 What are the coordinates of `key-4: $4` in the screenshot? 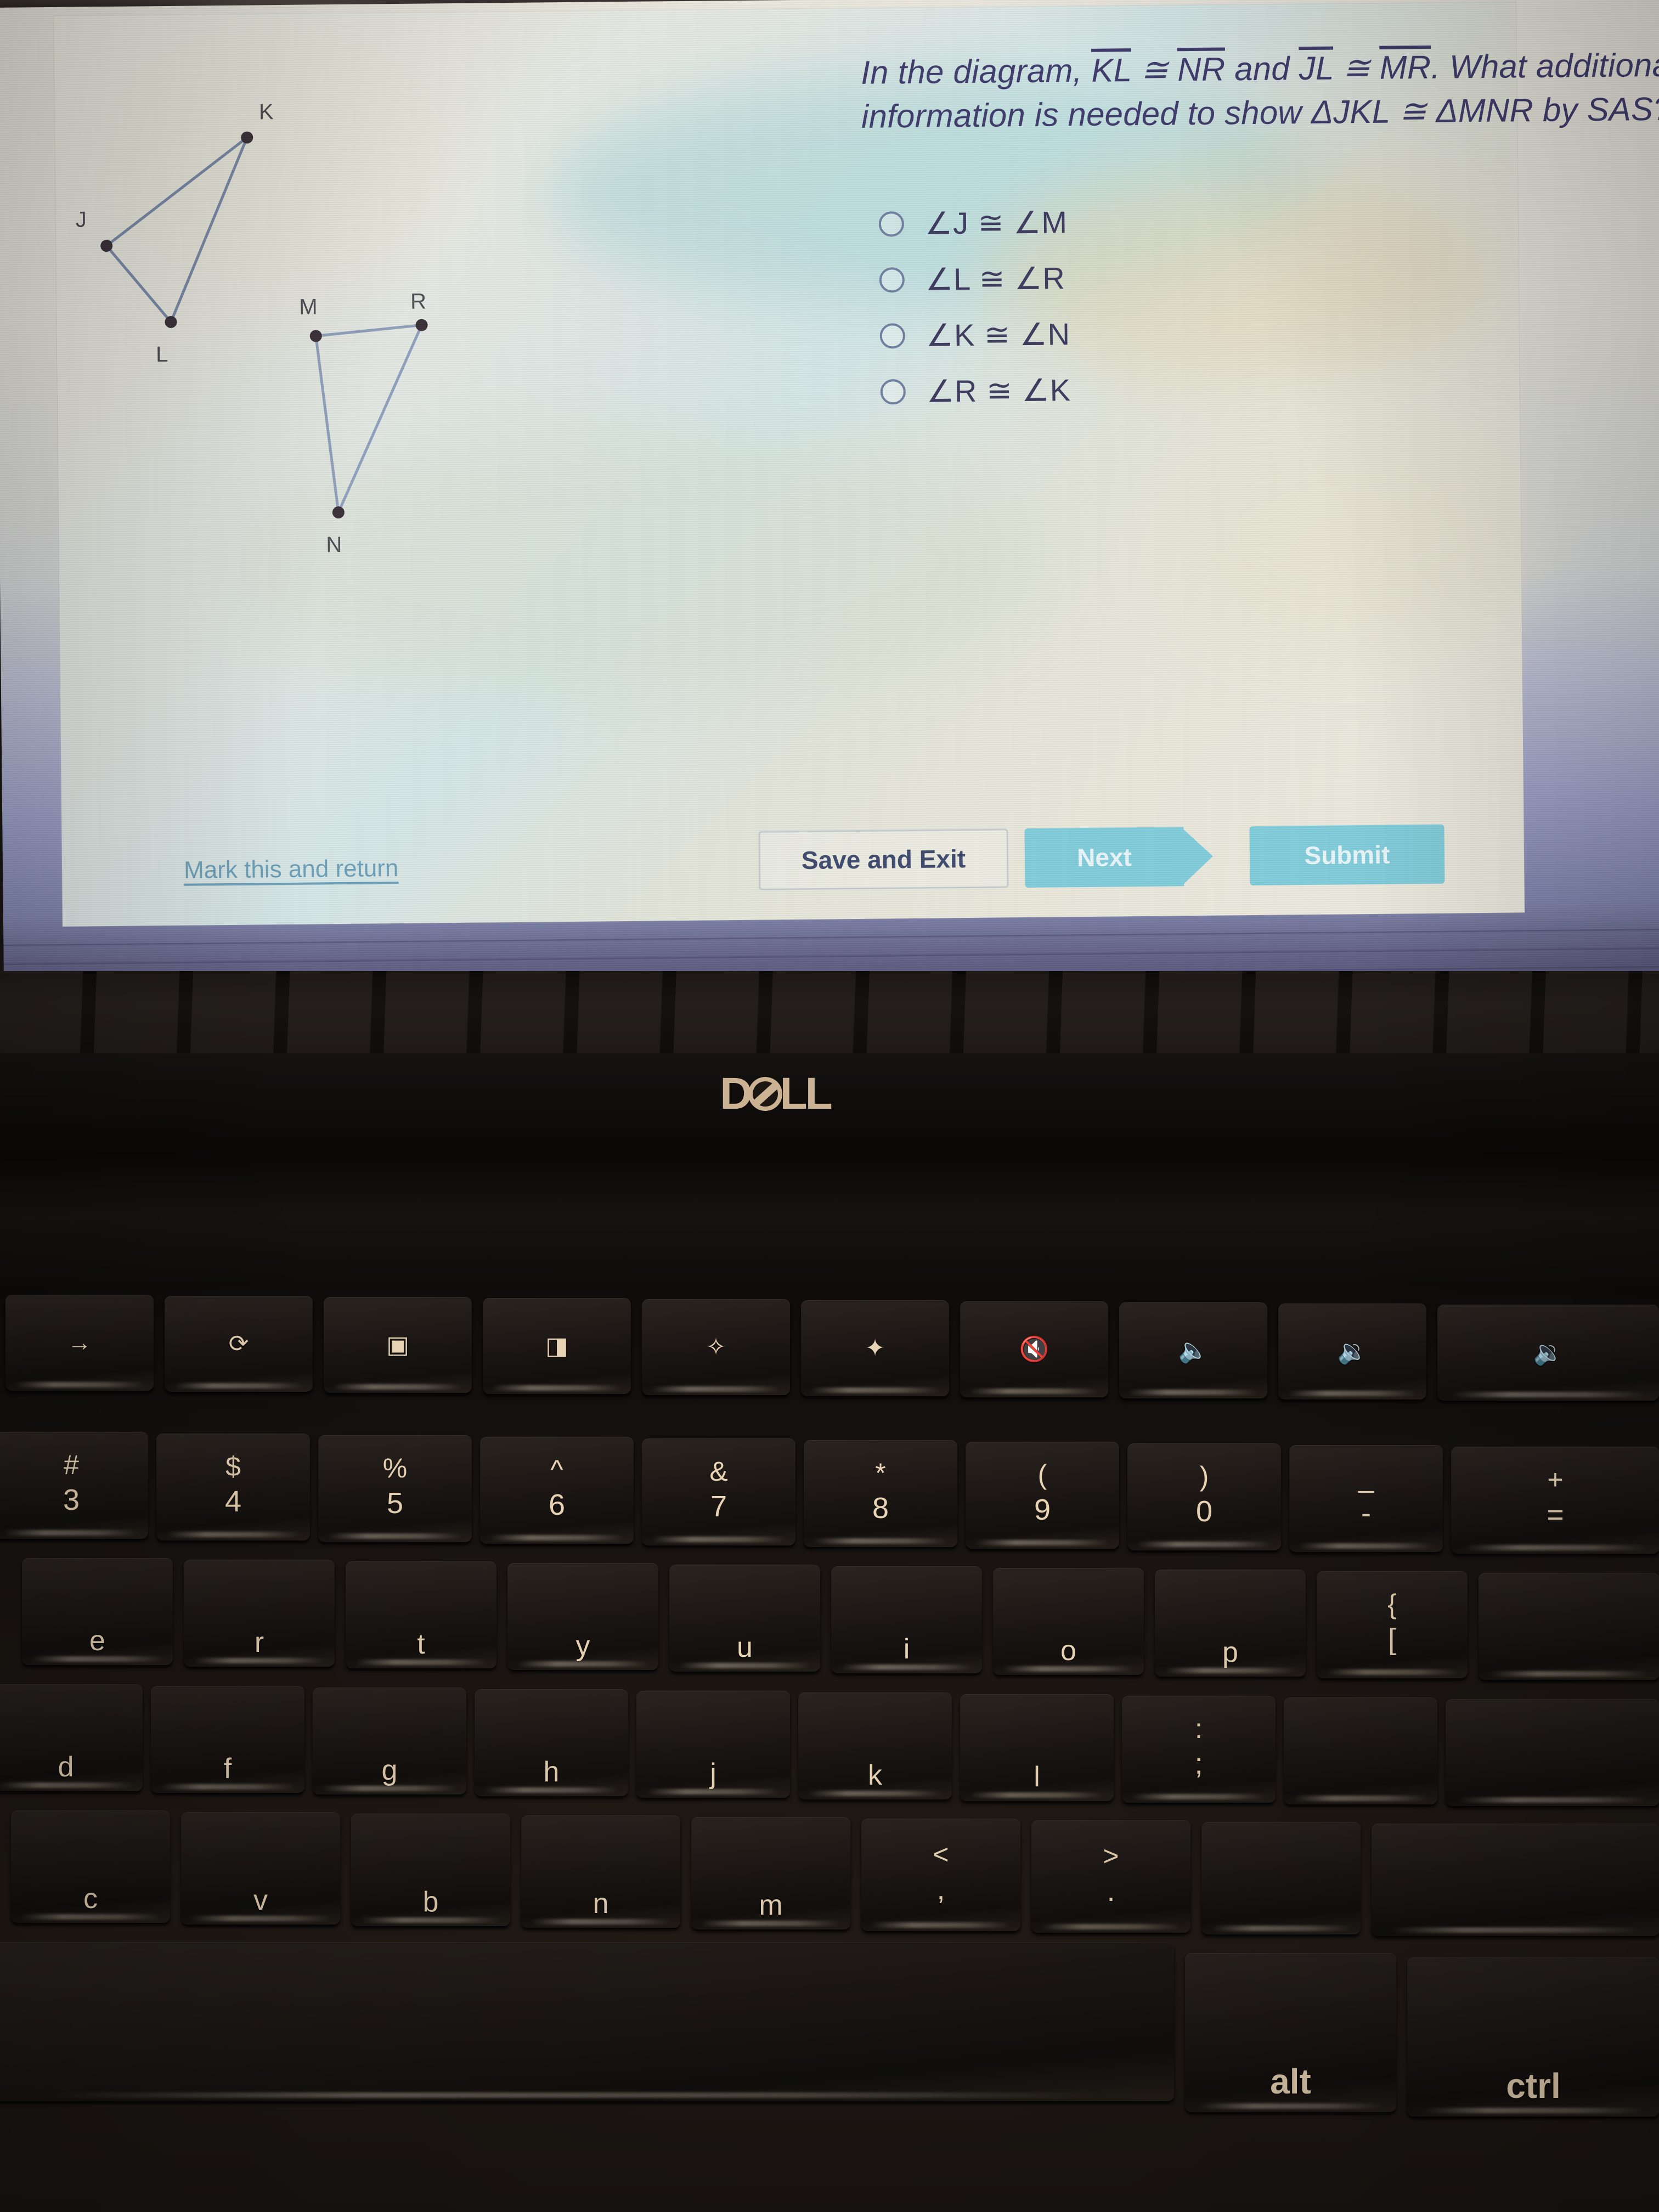 It's located at (233, 1487).